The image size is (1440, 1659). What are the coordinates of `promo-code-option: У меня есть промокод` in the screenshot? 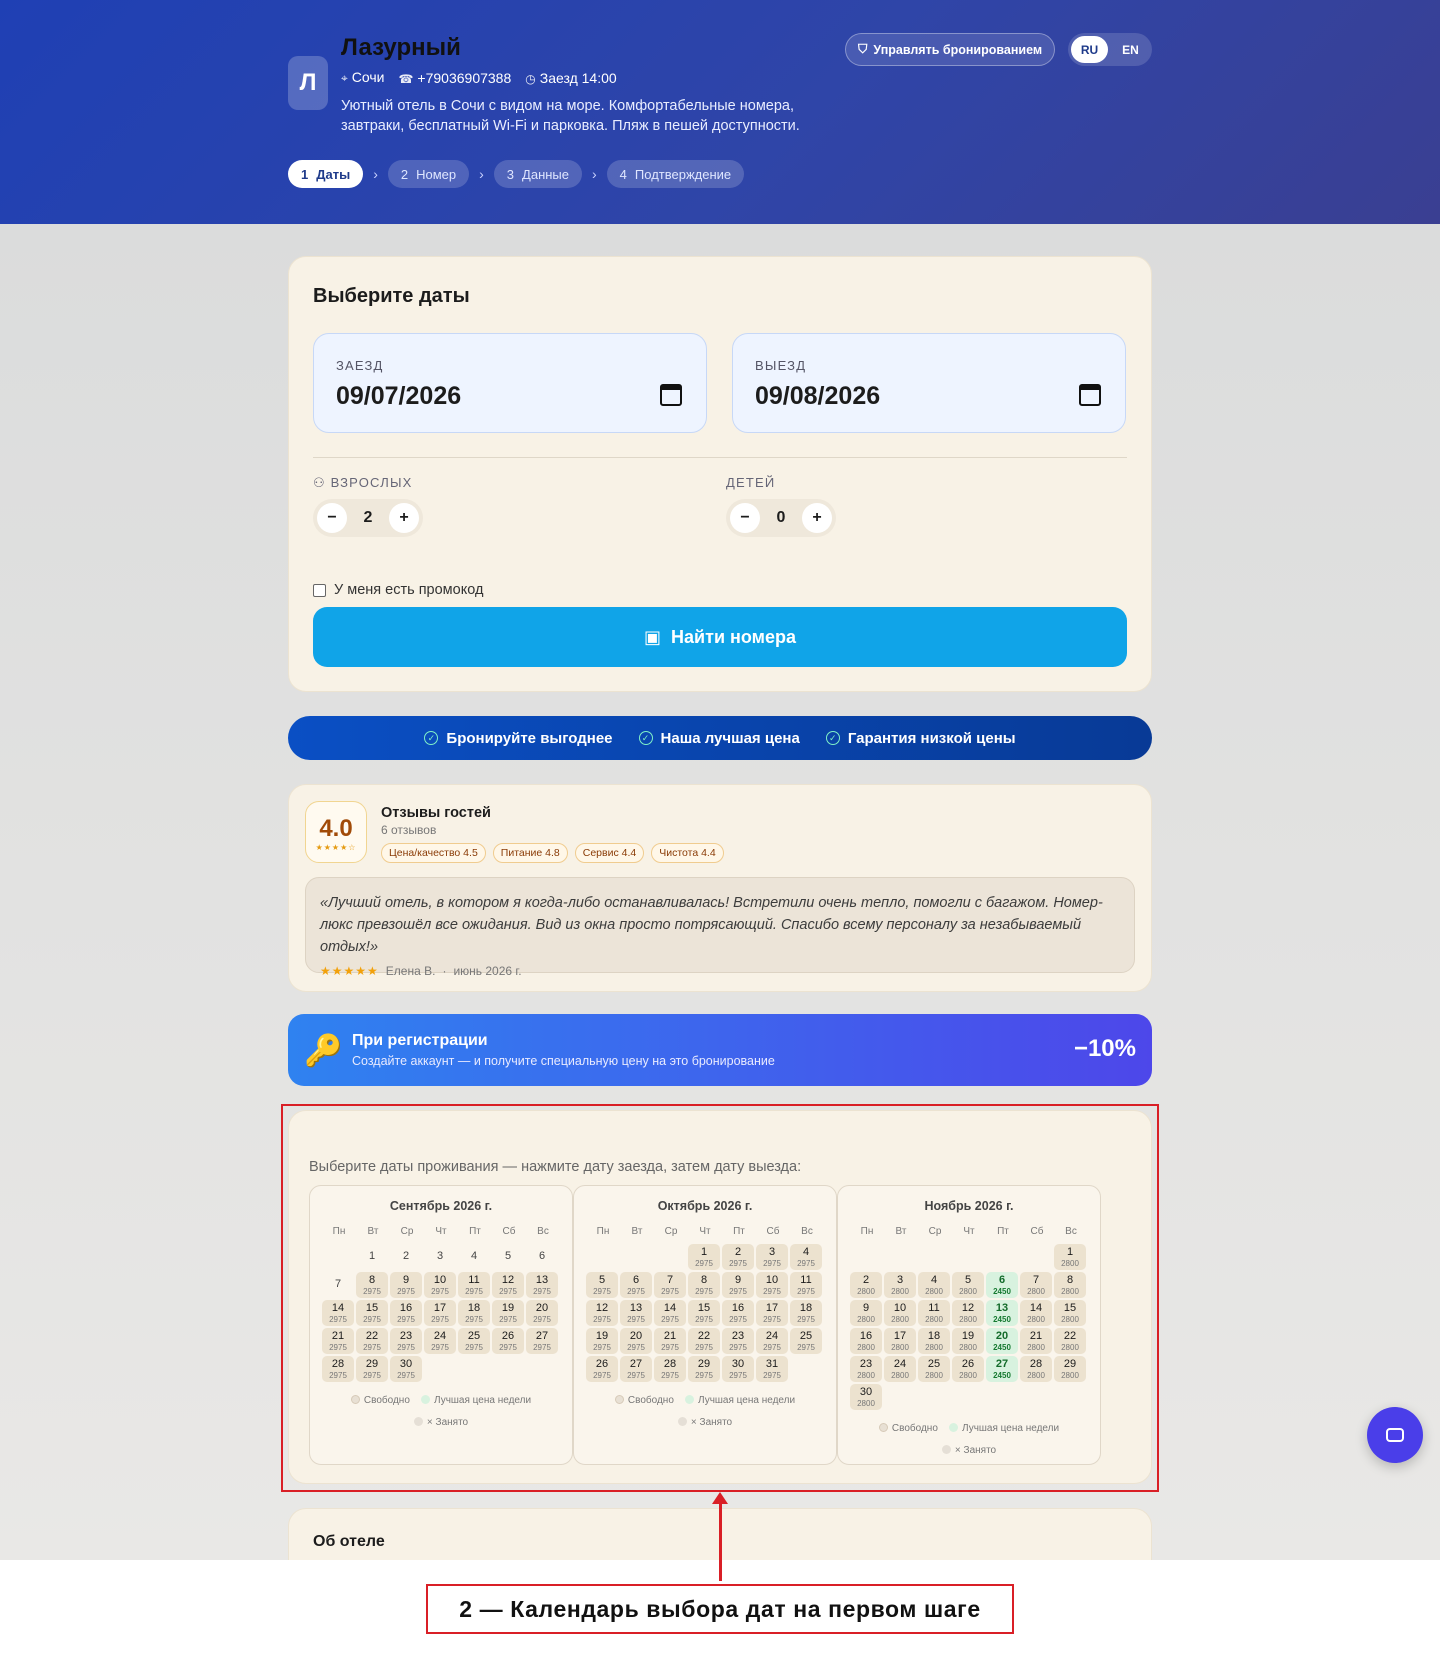 It's located at (398, 590).